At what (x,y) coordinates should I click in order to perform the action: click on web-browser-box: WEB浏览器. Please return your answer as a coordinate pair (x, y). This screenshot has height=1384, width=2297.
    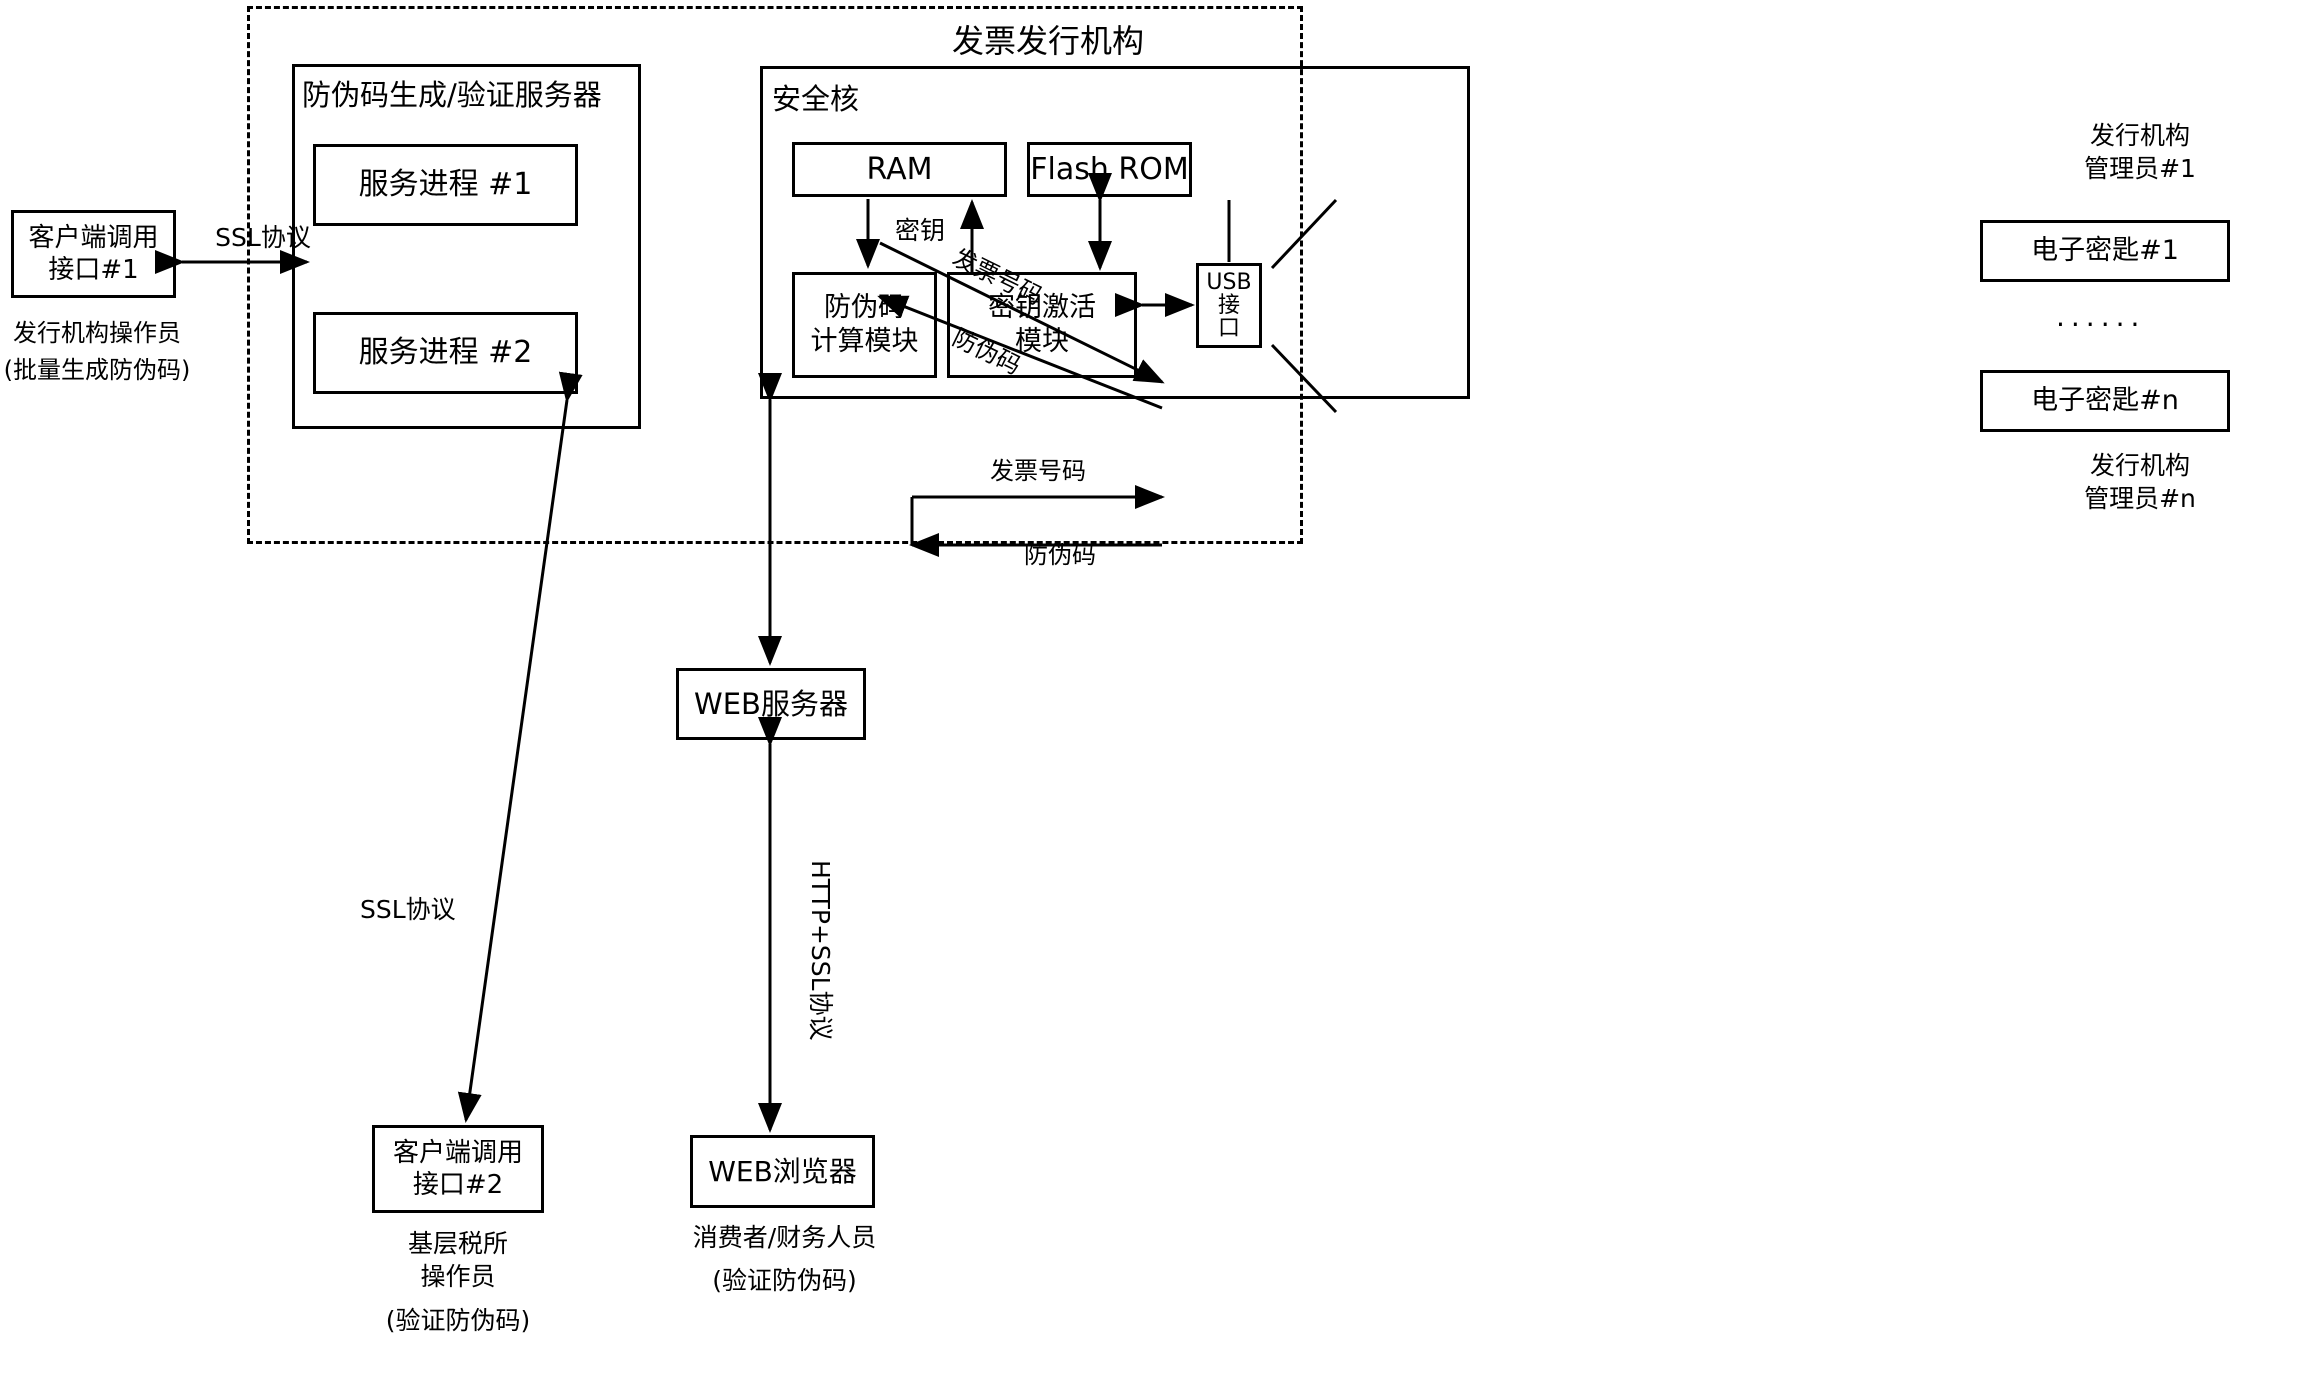
    Looking at the image, I should click on (782, 1171).